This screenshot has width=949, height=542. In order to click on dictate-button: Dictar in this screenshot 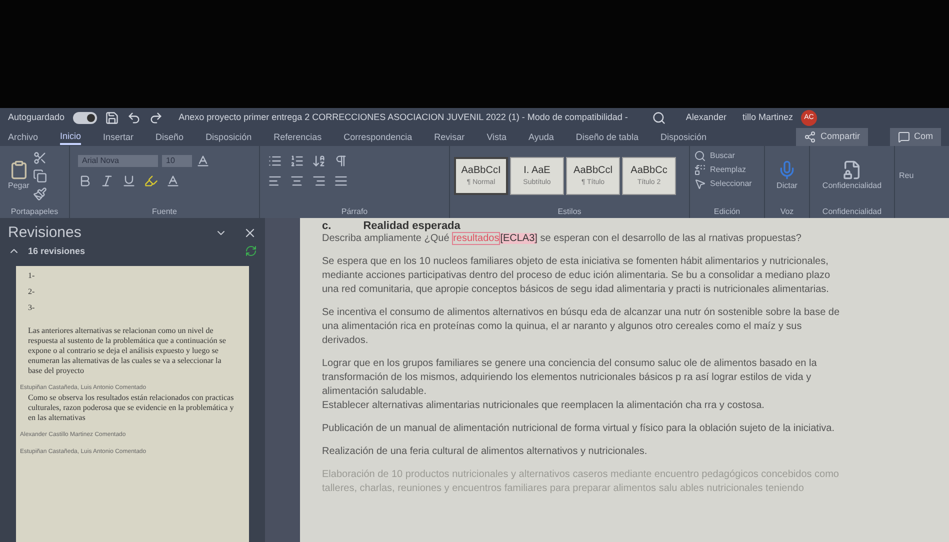, I will do `click(787, 176)`.